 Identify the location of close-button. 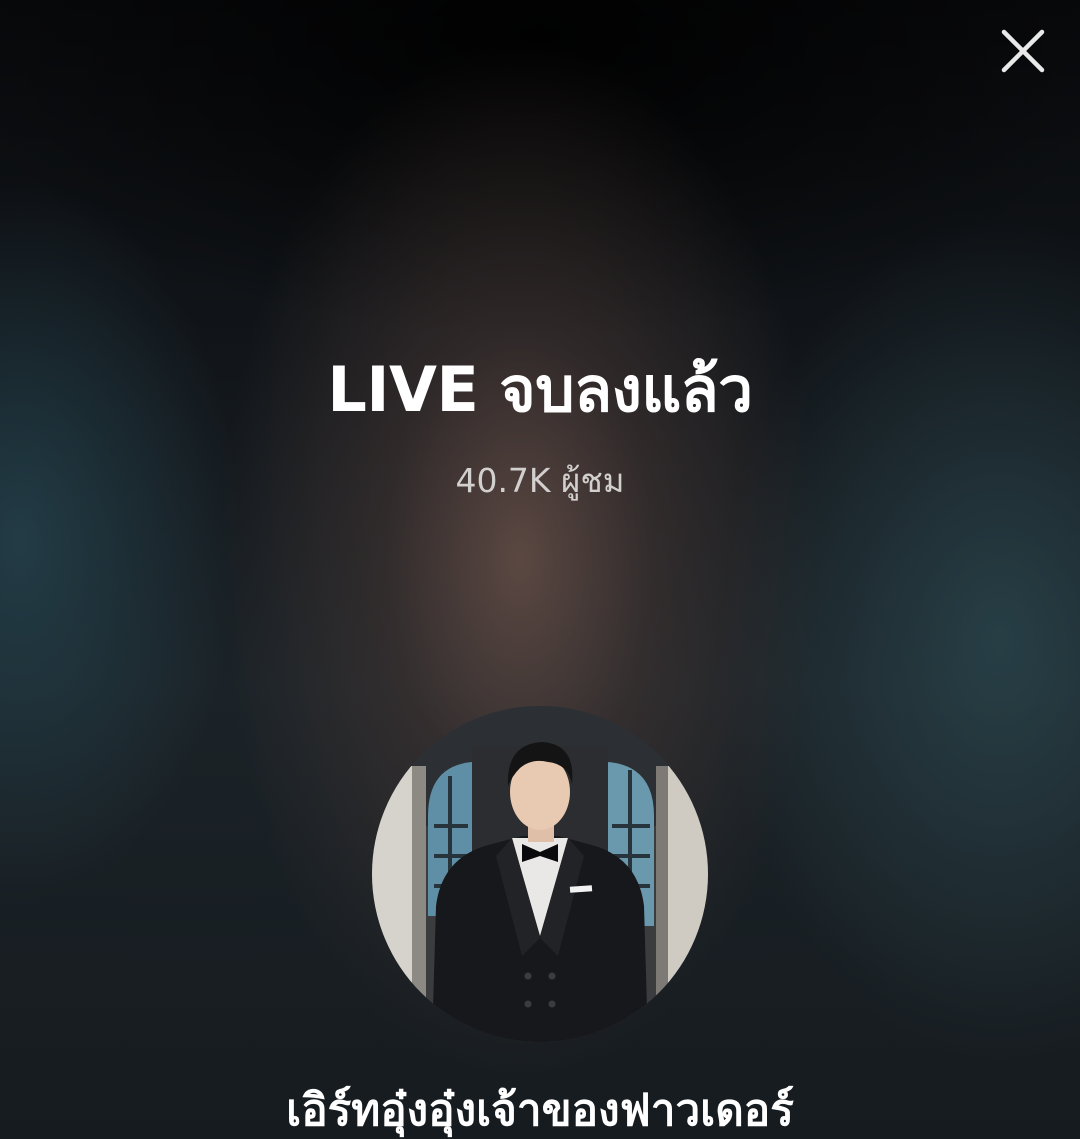
(1023, 51).